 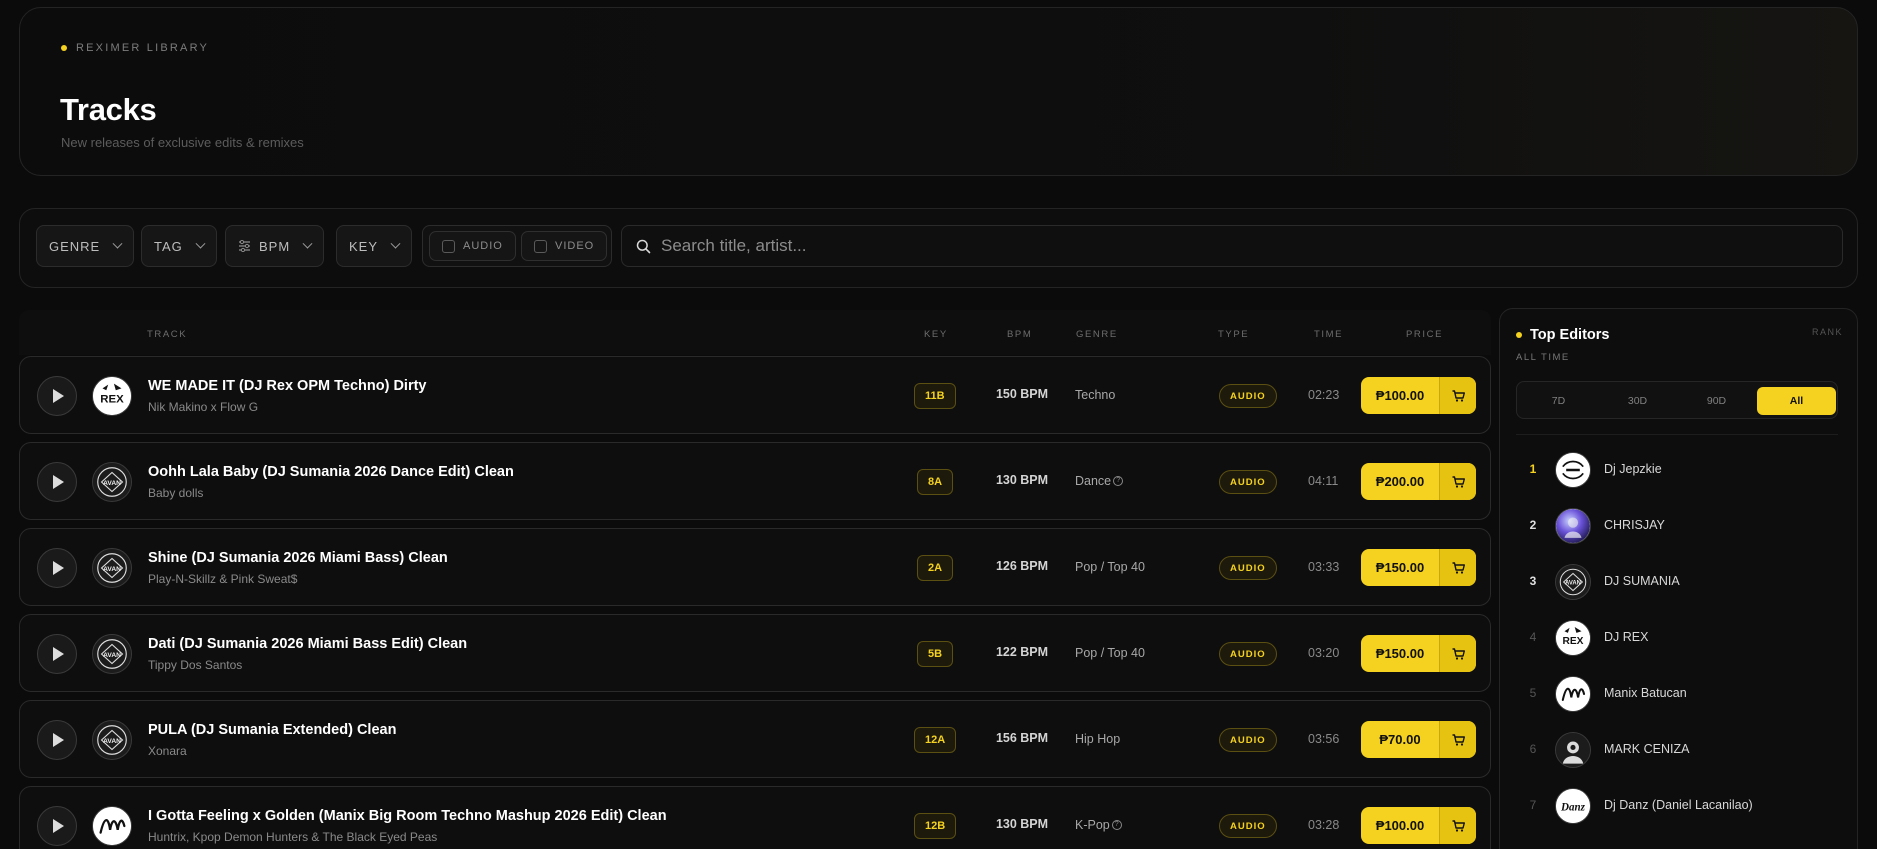 I want to click on range-option-90d: 90D, so click(x=1716, y=401).